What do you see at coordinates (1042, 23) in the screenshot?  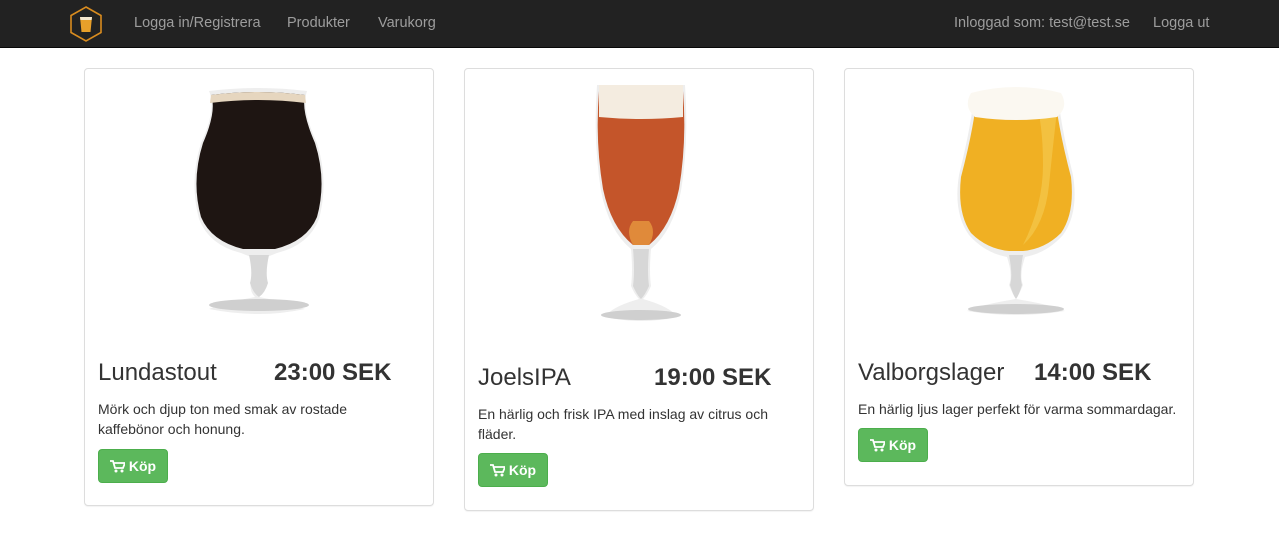 I see `nav-logged-in-user: Inloggad som: test@test.se` at bounding box center [1042, 23].